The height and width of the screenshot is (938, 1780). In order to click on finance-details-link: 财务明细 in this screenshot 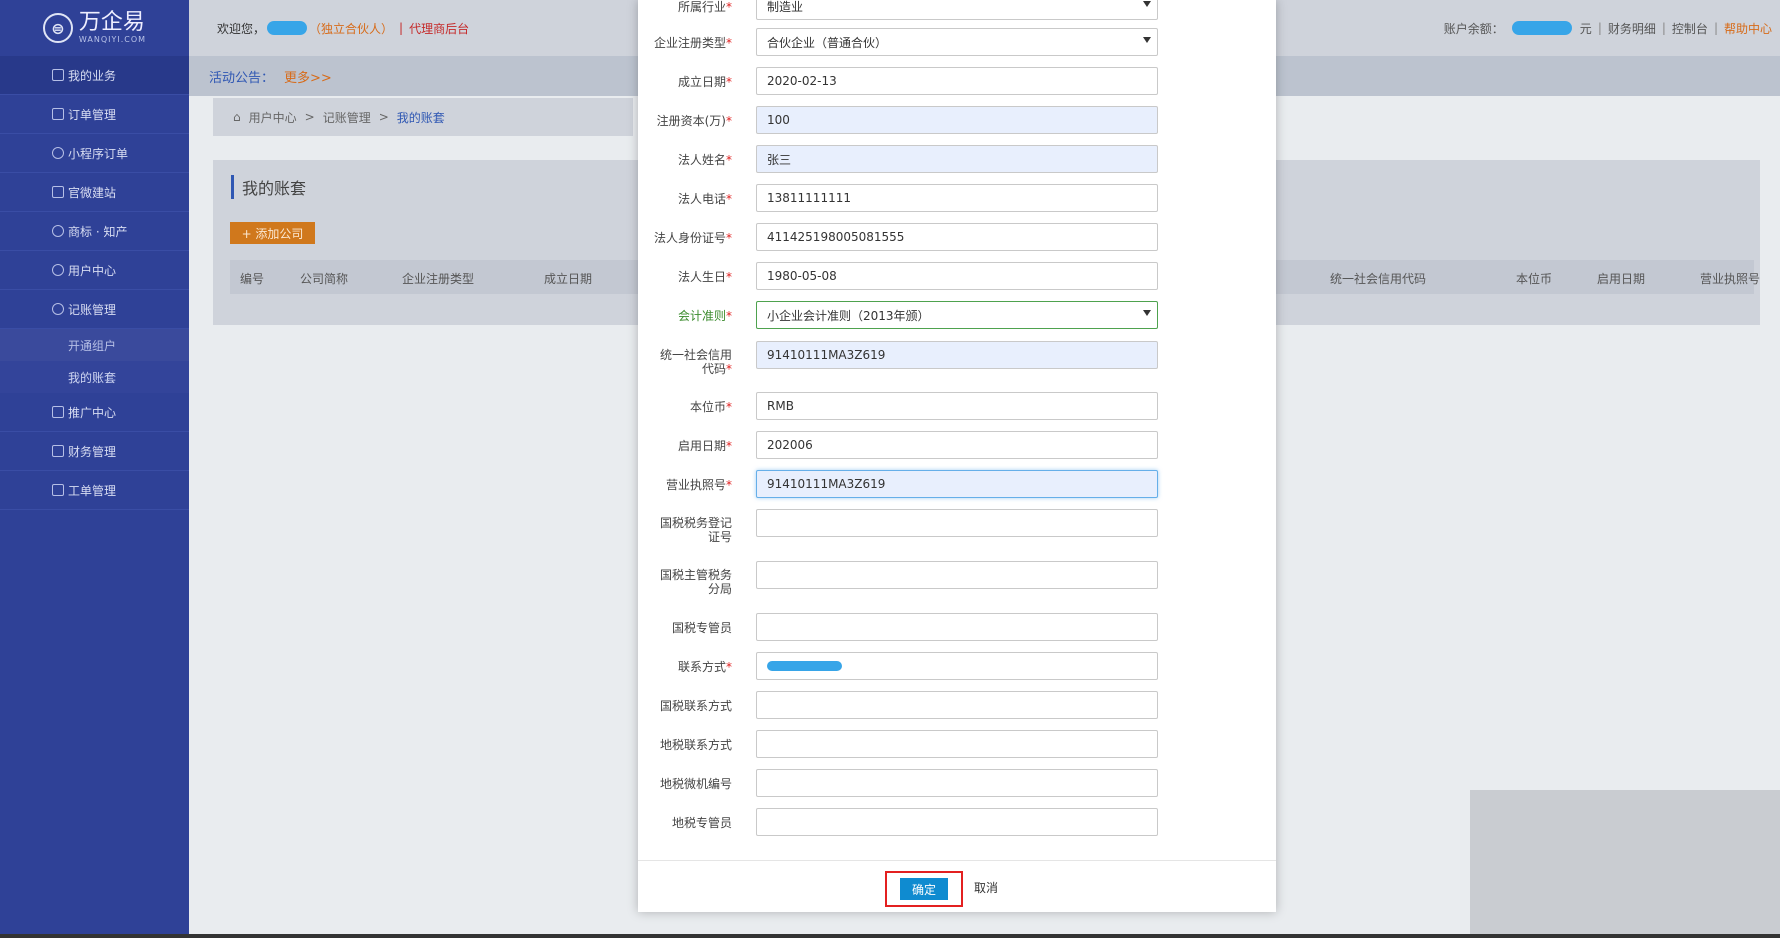, I will do `click(1632, 28)`.